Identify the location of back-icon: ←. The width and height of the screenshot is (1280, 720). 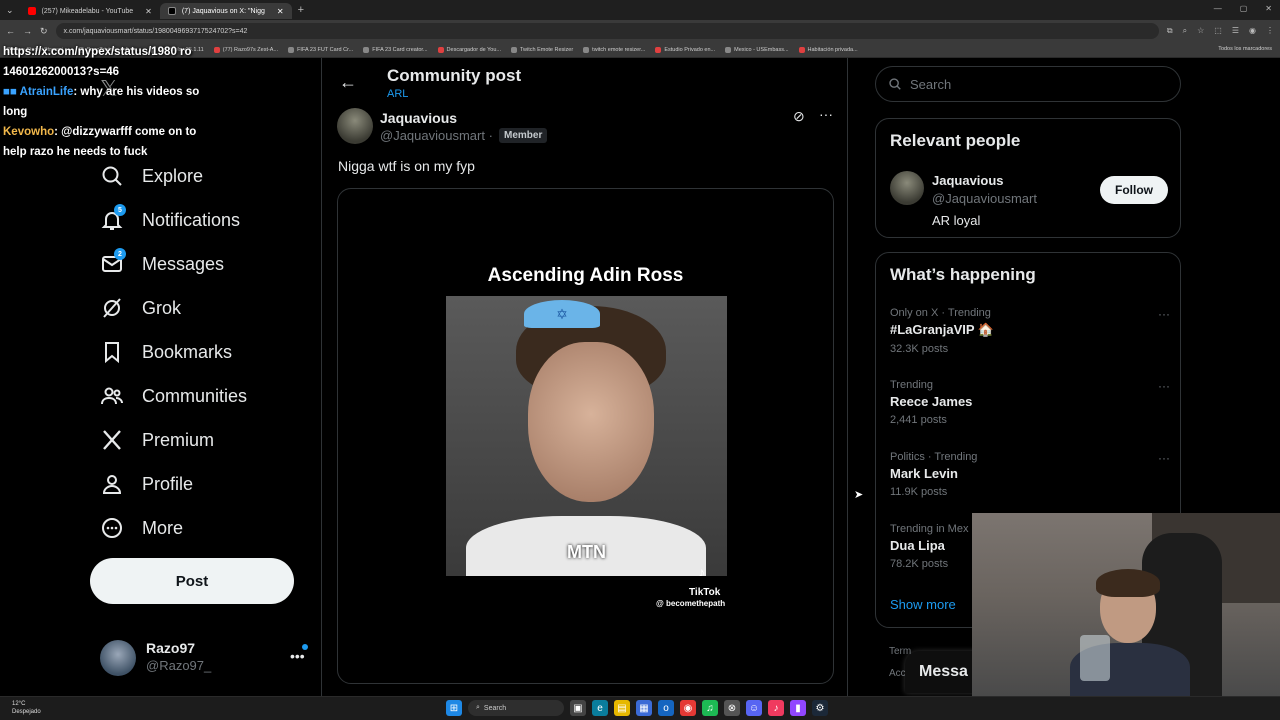
(10, 31).